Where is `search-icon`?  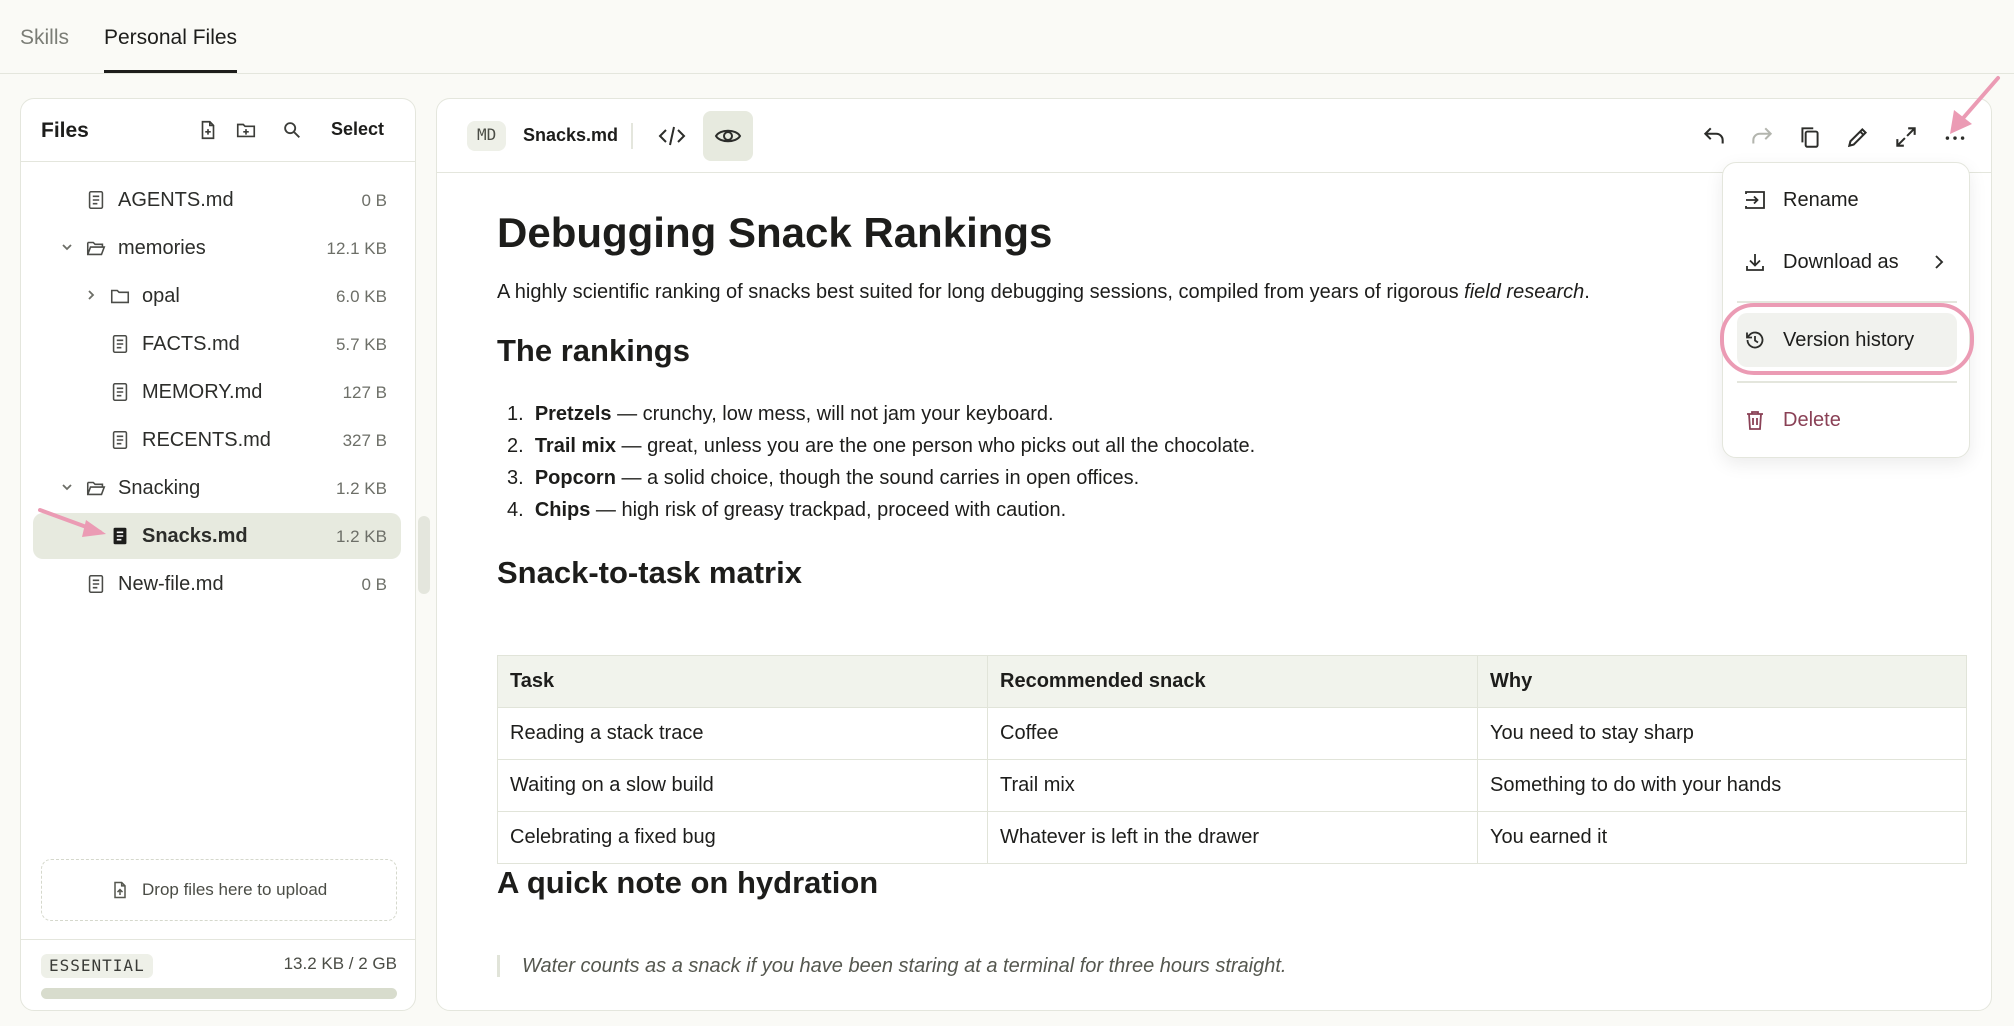 search-icon is located at coordinates (292, 130).